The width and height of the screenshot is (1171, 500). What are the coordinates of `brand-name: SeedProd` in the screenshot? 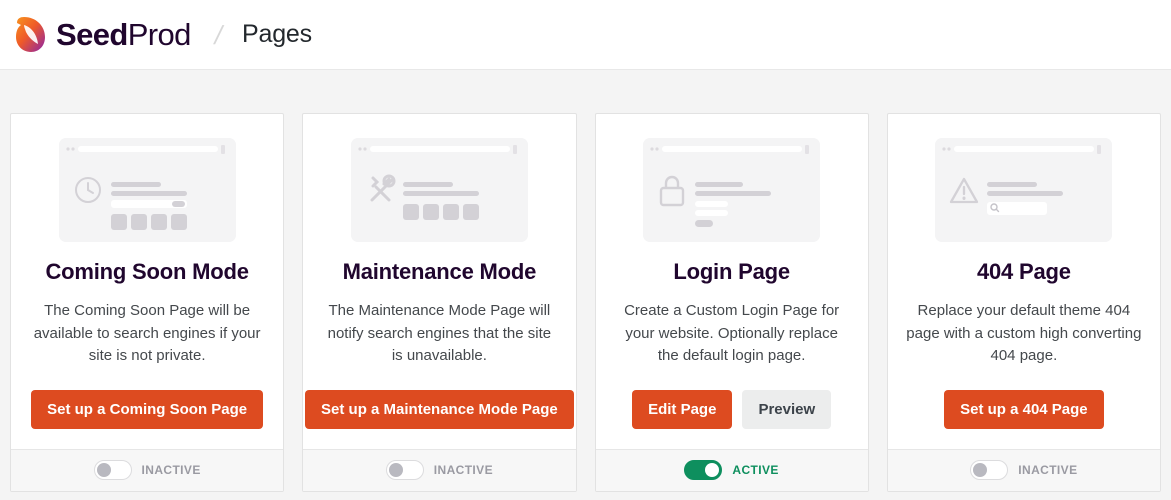 It's located at (123, 34).